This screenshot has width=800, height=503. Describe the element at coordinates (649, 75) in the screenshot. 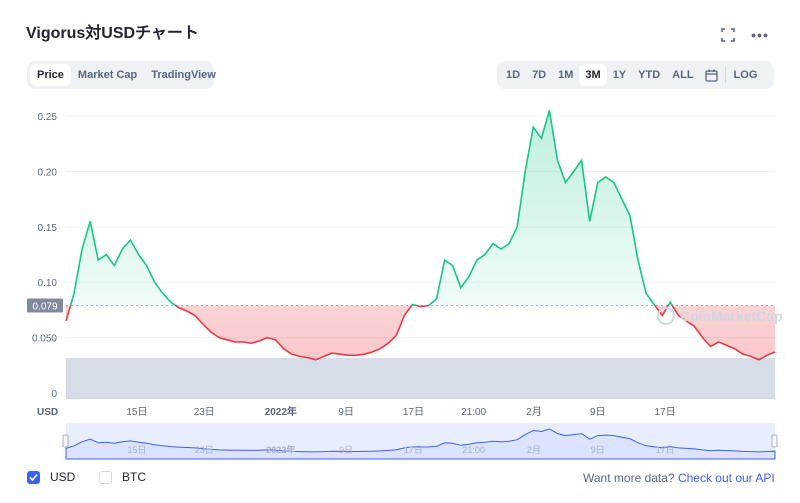

I see `range-ytd: YTD` at that location.